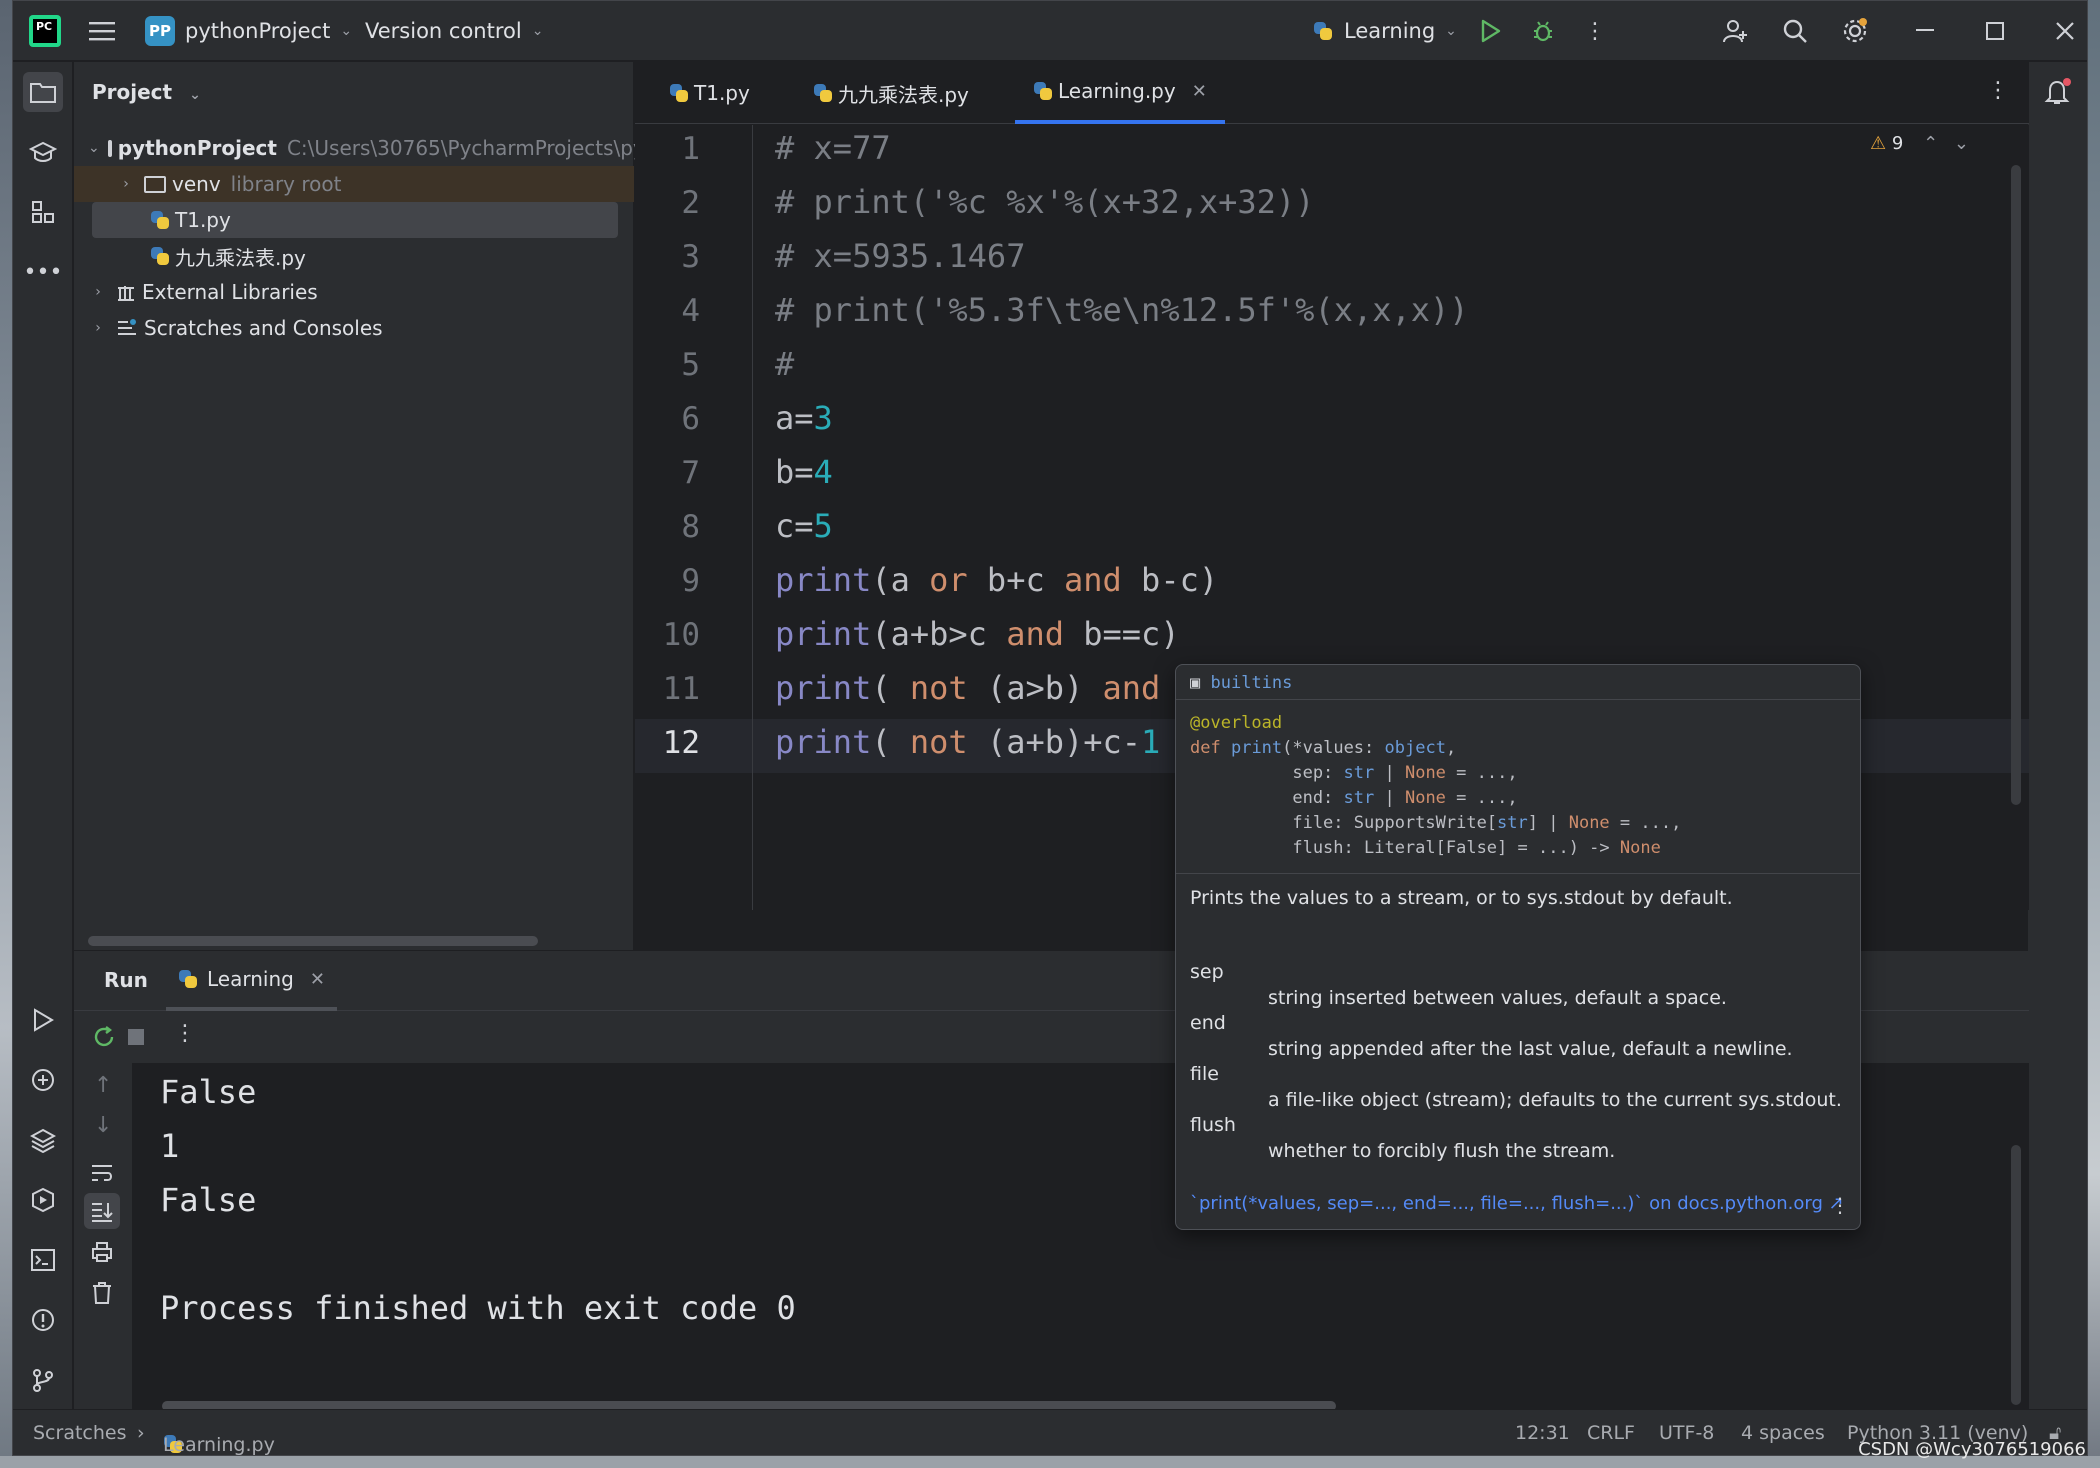  What do you see at coordinates (346, 31) in the screenshot?
I see `chevron-down-icon: ⌄` at bounding box center [346, 31].